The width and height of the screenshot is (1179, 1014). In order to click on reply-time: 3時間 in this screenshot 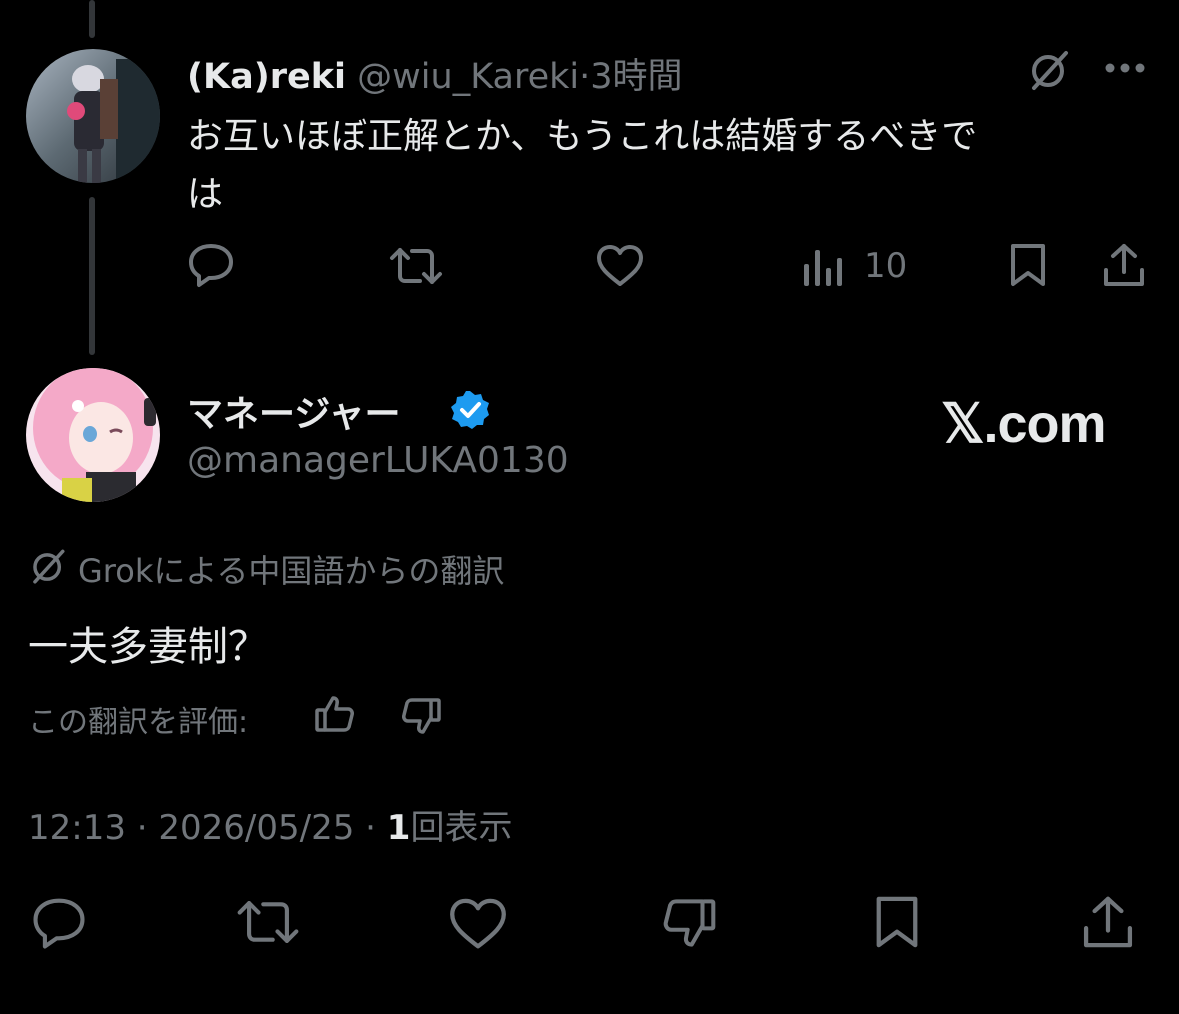, I will do `click(636, 77)`.